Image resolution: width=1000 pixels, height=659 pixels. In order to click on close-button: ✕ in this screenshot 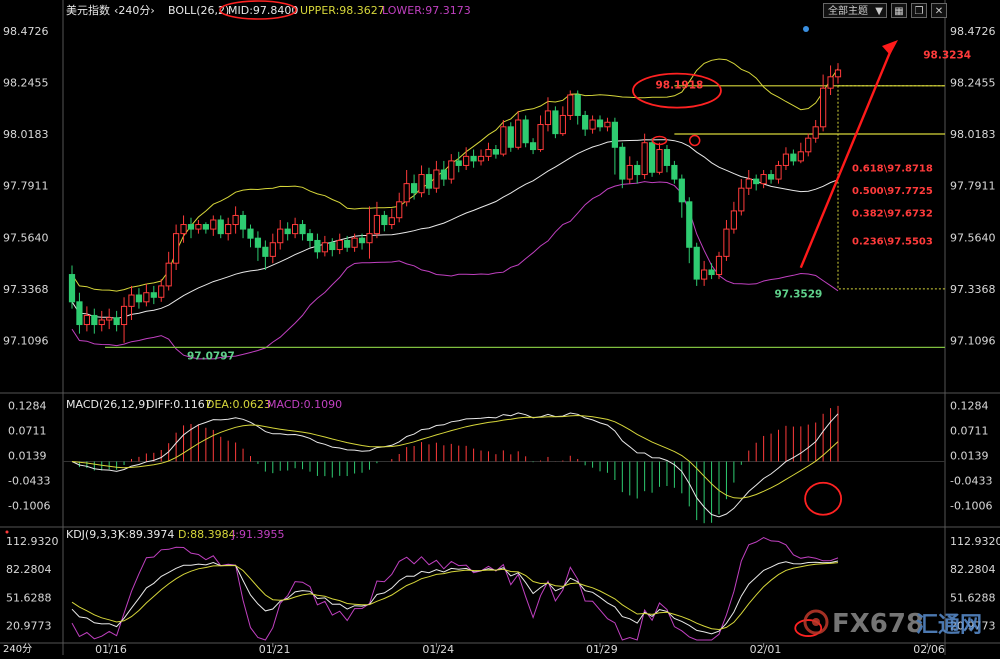, I will do `click(939, 10)`.